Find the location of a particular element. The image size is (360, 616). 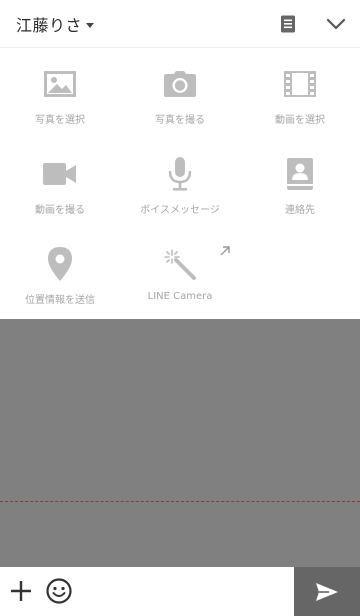

menu-item-label: ボイスメッセージ is located at coordinates (180, 210).